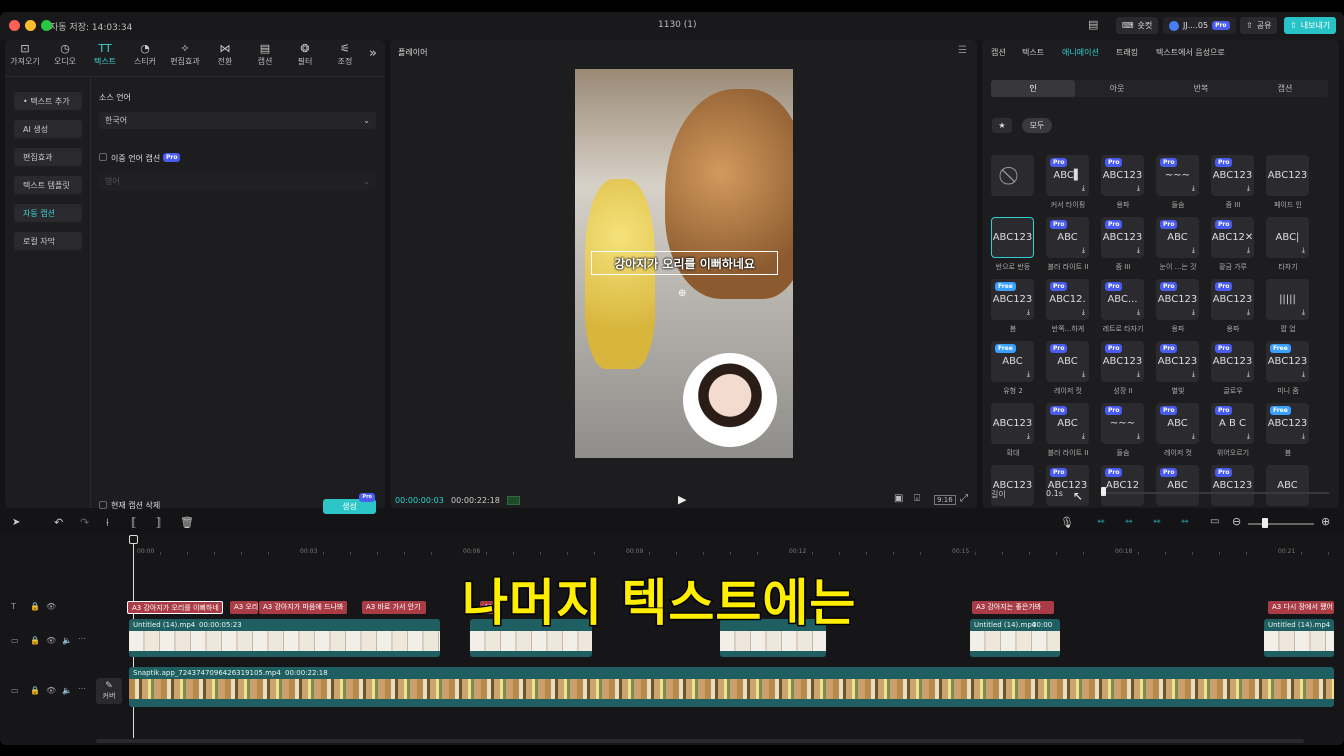 The width and height of the screenshot is (1344, 756). What do you see at coordinates (58, 522) in the screenshot?
I see `undo-icon: ↶` at bounding box center [58, 522].